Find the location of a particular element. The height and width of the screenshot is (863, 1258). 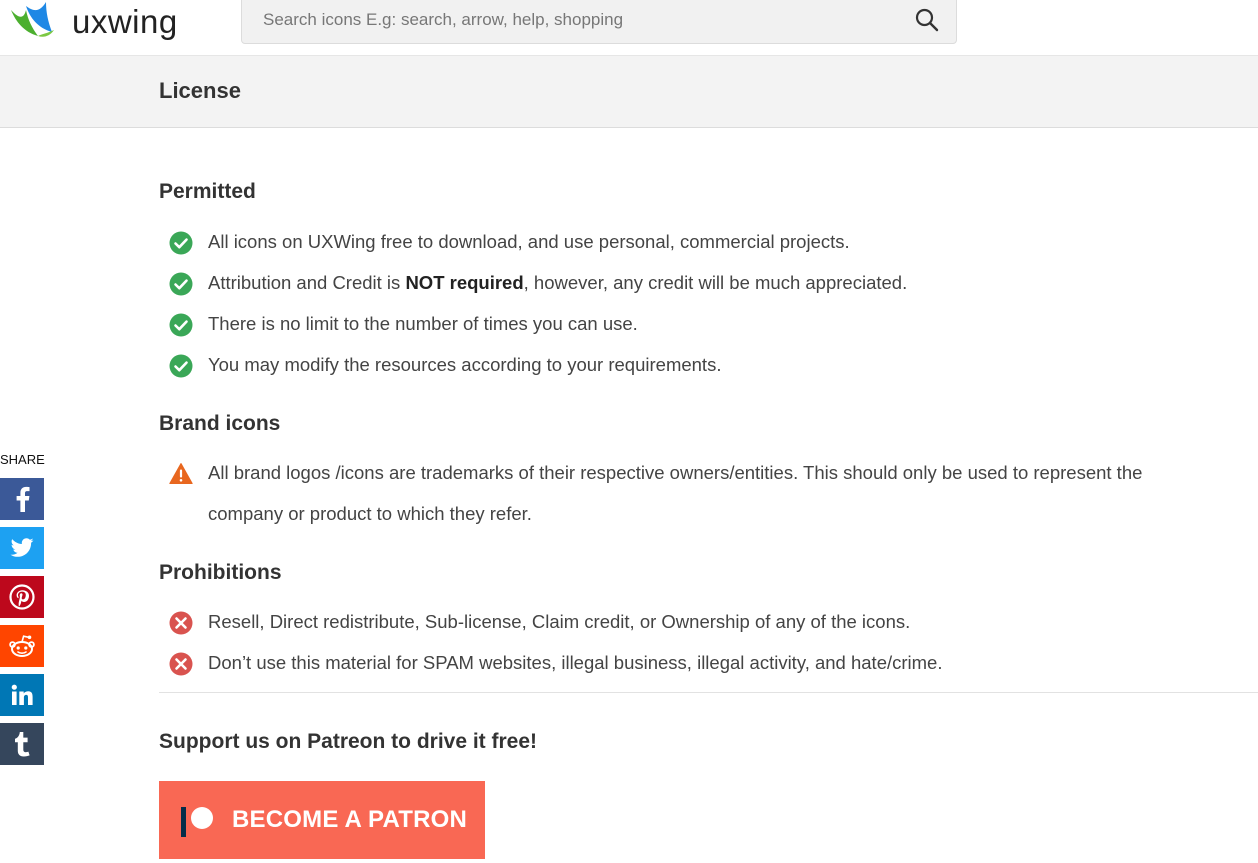

support-heading: Support us on Patreon to drive it free! is located at coordinates (348, 741).